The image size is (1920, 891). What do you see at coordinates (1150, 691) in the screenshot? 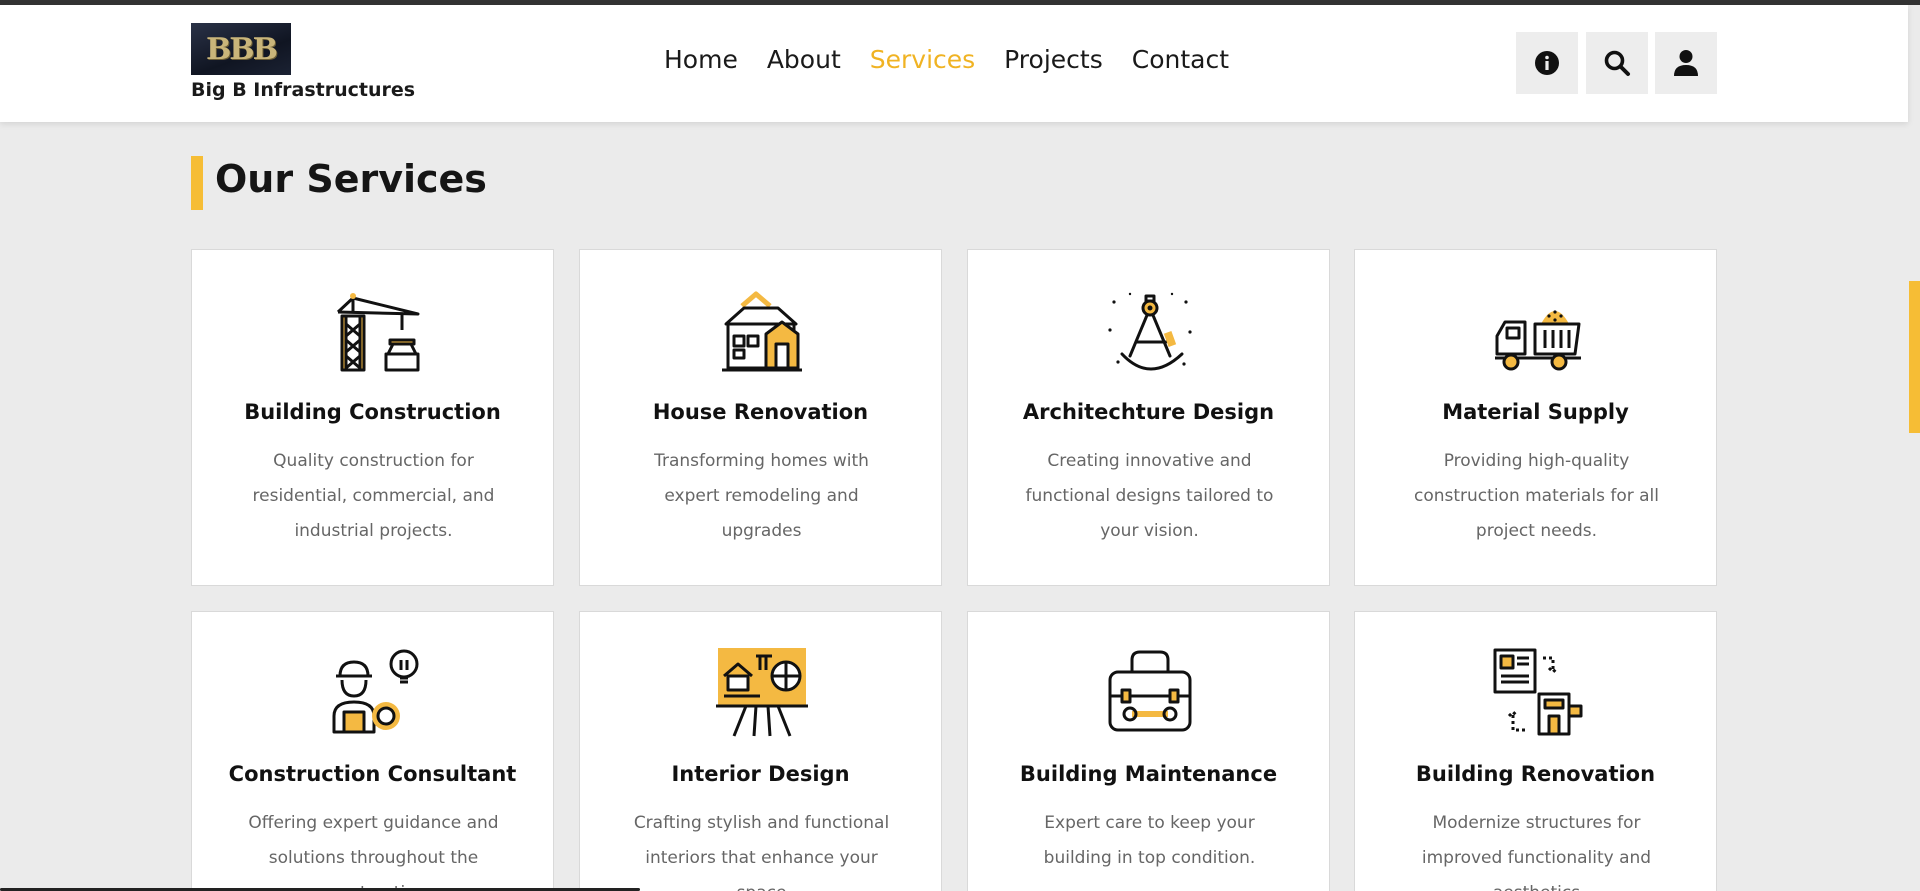
I see `toolbox-icon` at bounding box center [1150, 691].